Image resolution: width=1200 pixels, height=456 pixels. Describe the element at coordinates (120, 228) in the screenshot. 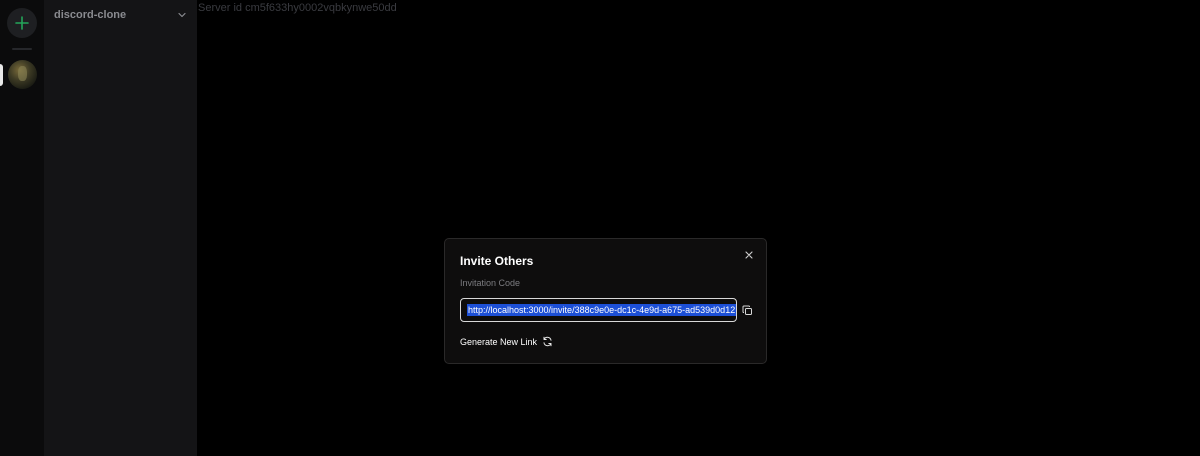

I see `channel-sidebar: discord-clone` at that location.